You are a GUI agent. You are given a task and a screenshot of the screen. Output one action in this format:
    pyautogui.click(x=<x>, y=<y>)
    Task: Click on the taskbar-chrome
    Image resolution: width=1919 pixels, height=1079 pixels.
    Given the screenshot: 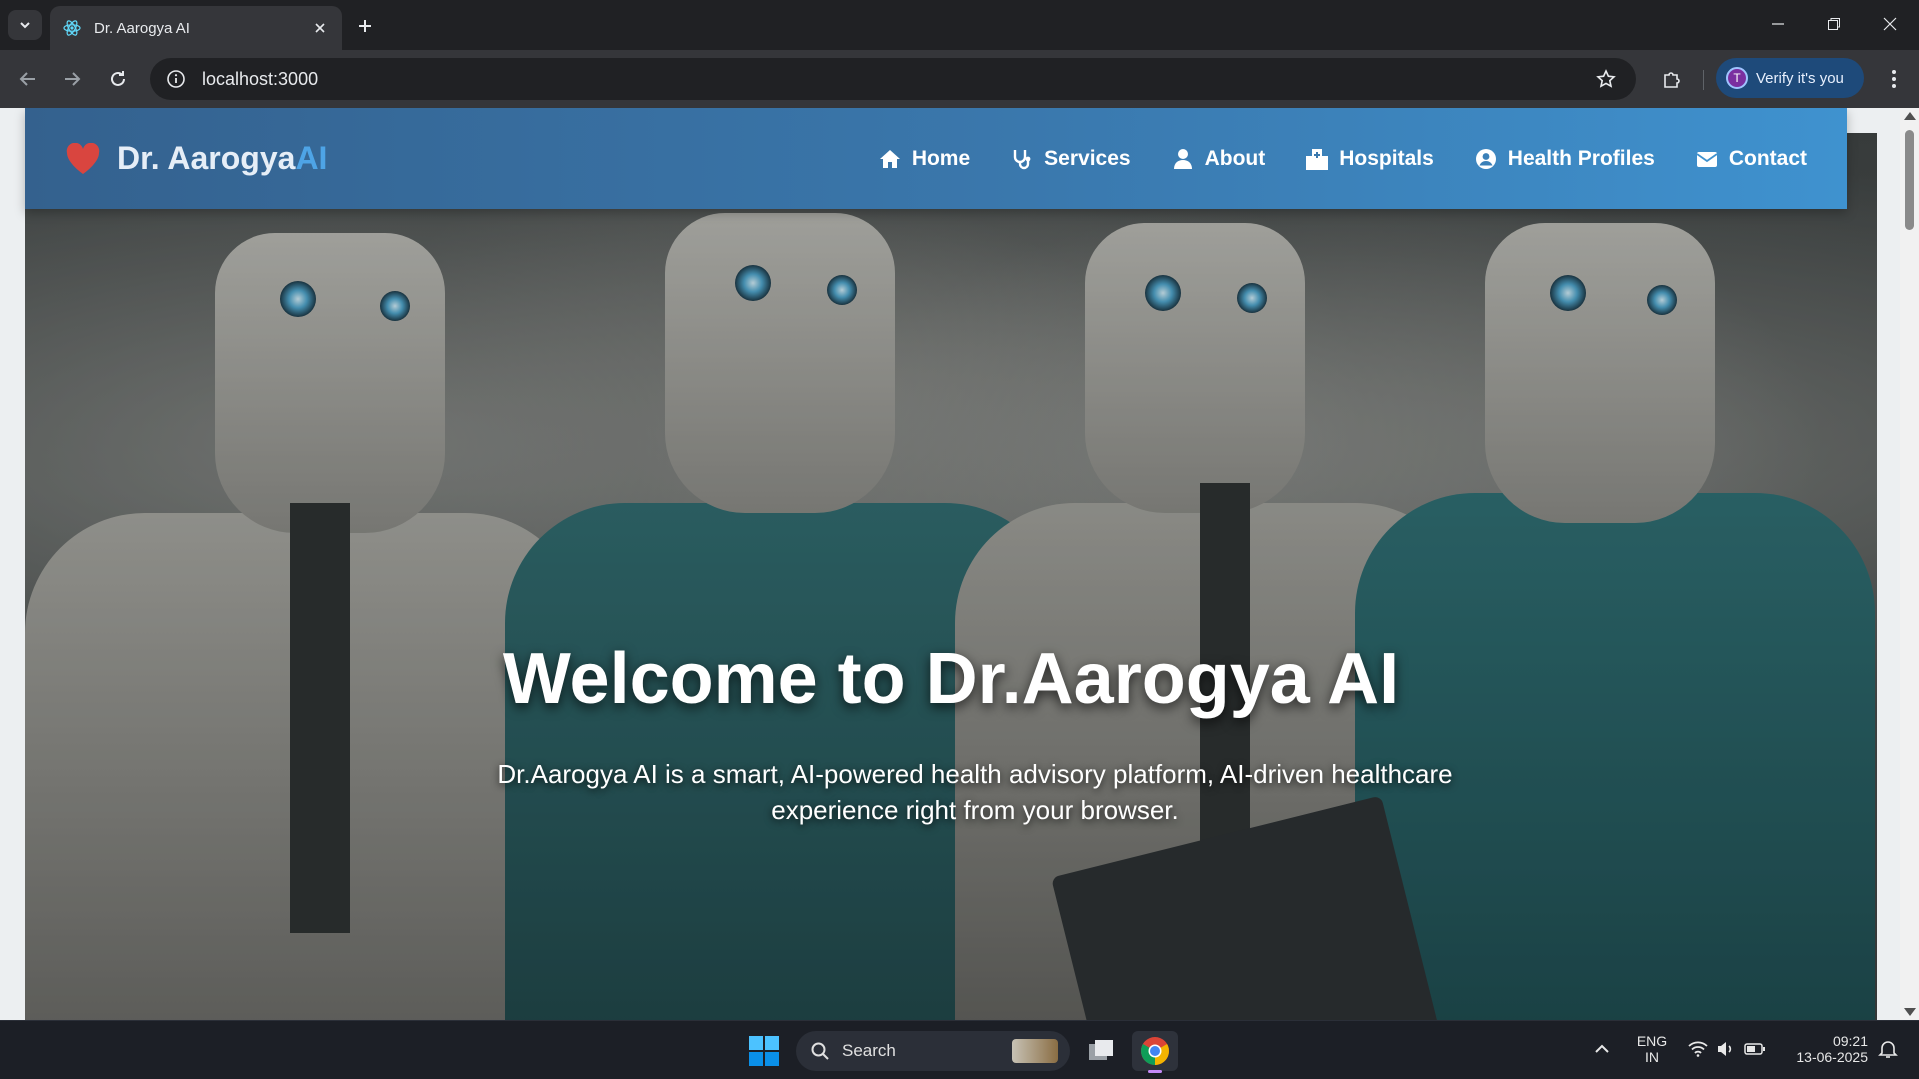 What is the action you would take?
    pyautogui.click(x=1155, y=1052)
    